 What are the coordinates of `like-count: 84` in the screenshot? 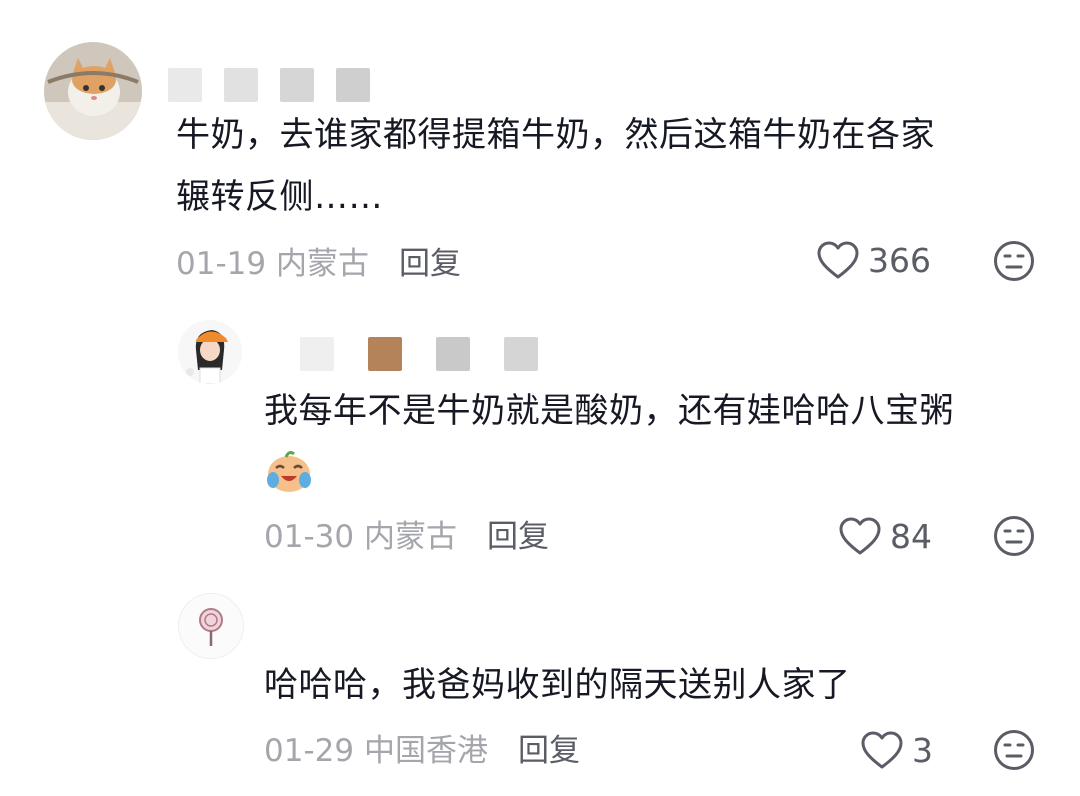 It's located at (911, 536).